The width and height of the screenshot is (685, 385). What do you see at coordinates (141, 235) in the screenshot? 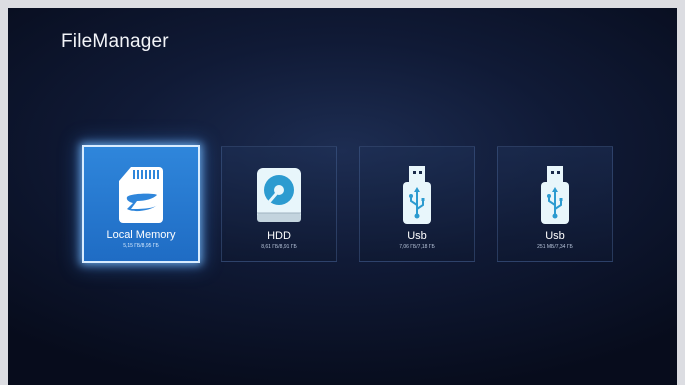
I see `device-label: Local Memory` at bounding box center [141, 235].